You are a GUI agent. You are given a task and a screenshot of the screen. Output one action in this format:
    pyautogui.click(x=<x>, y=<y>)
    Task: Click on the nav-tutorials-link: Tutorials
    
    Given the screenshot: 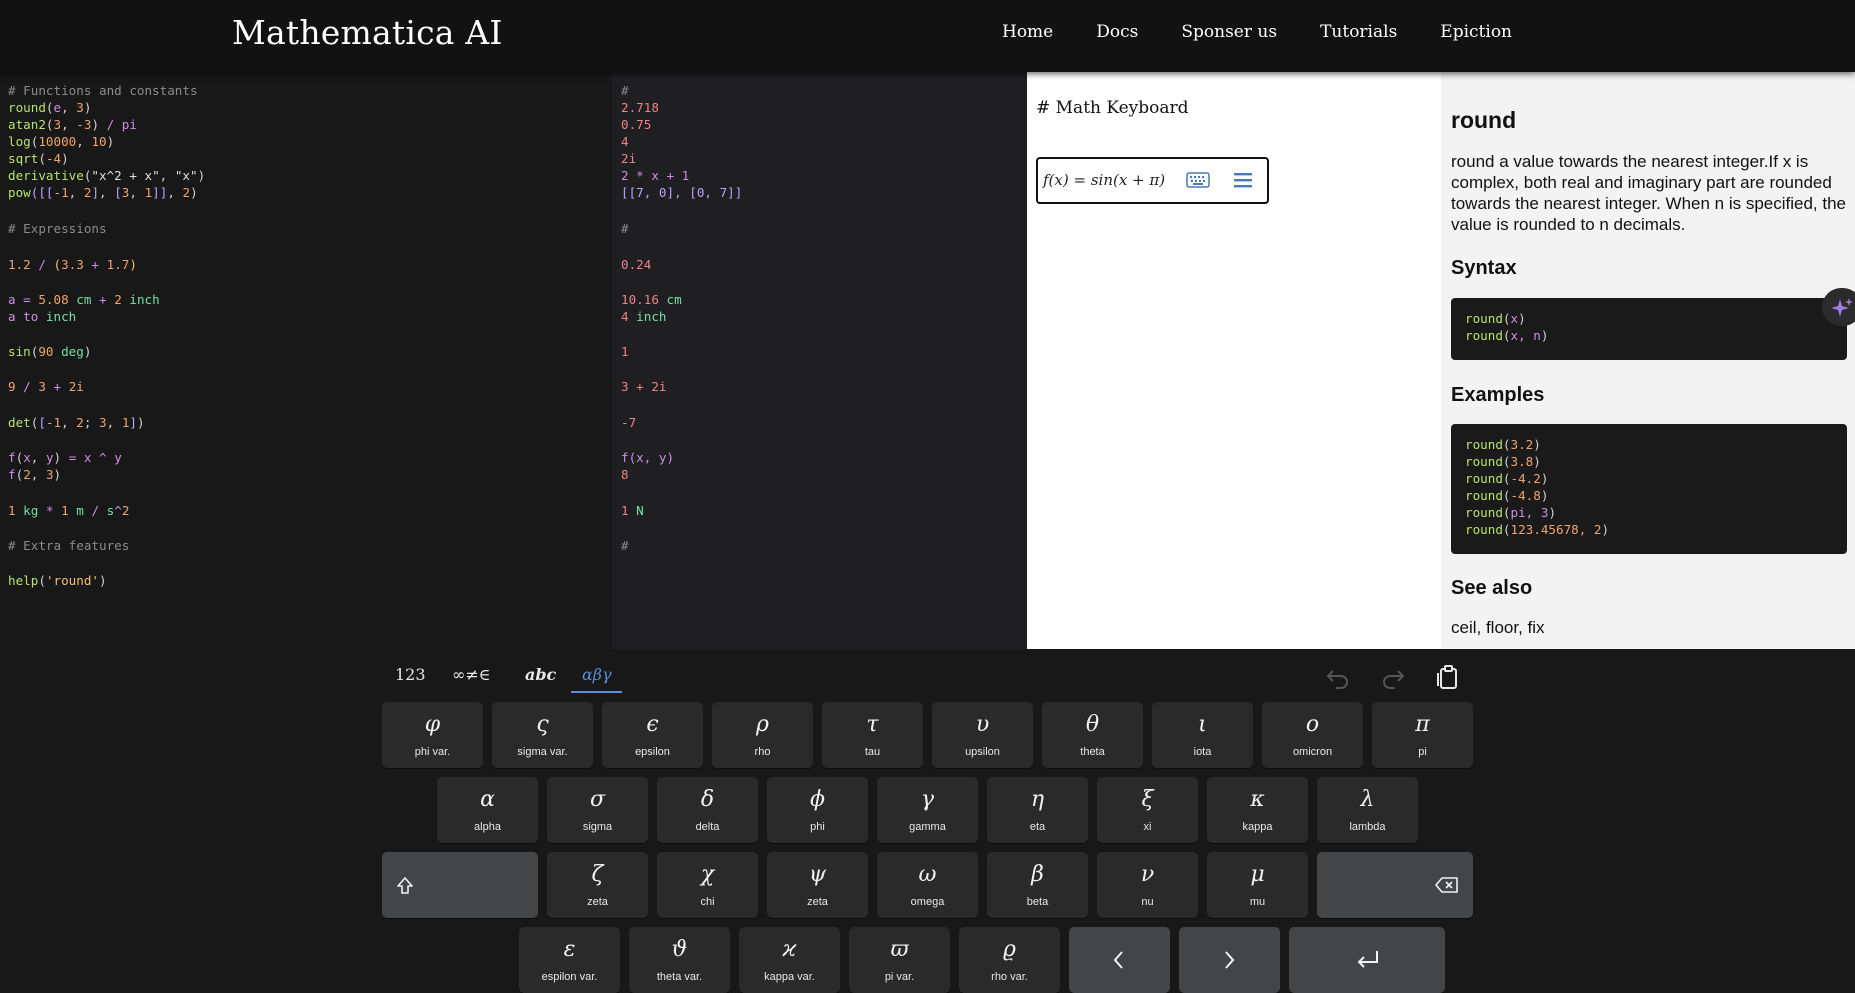 What is the action you would take?
    pyautogui.click(x=1358, y=32)
    